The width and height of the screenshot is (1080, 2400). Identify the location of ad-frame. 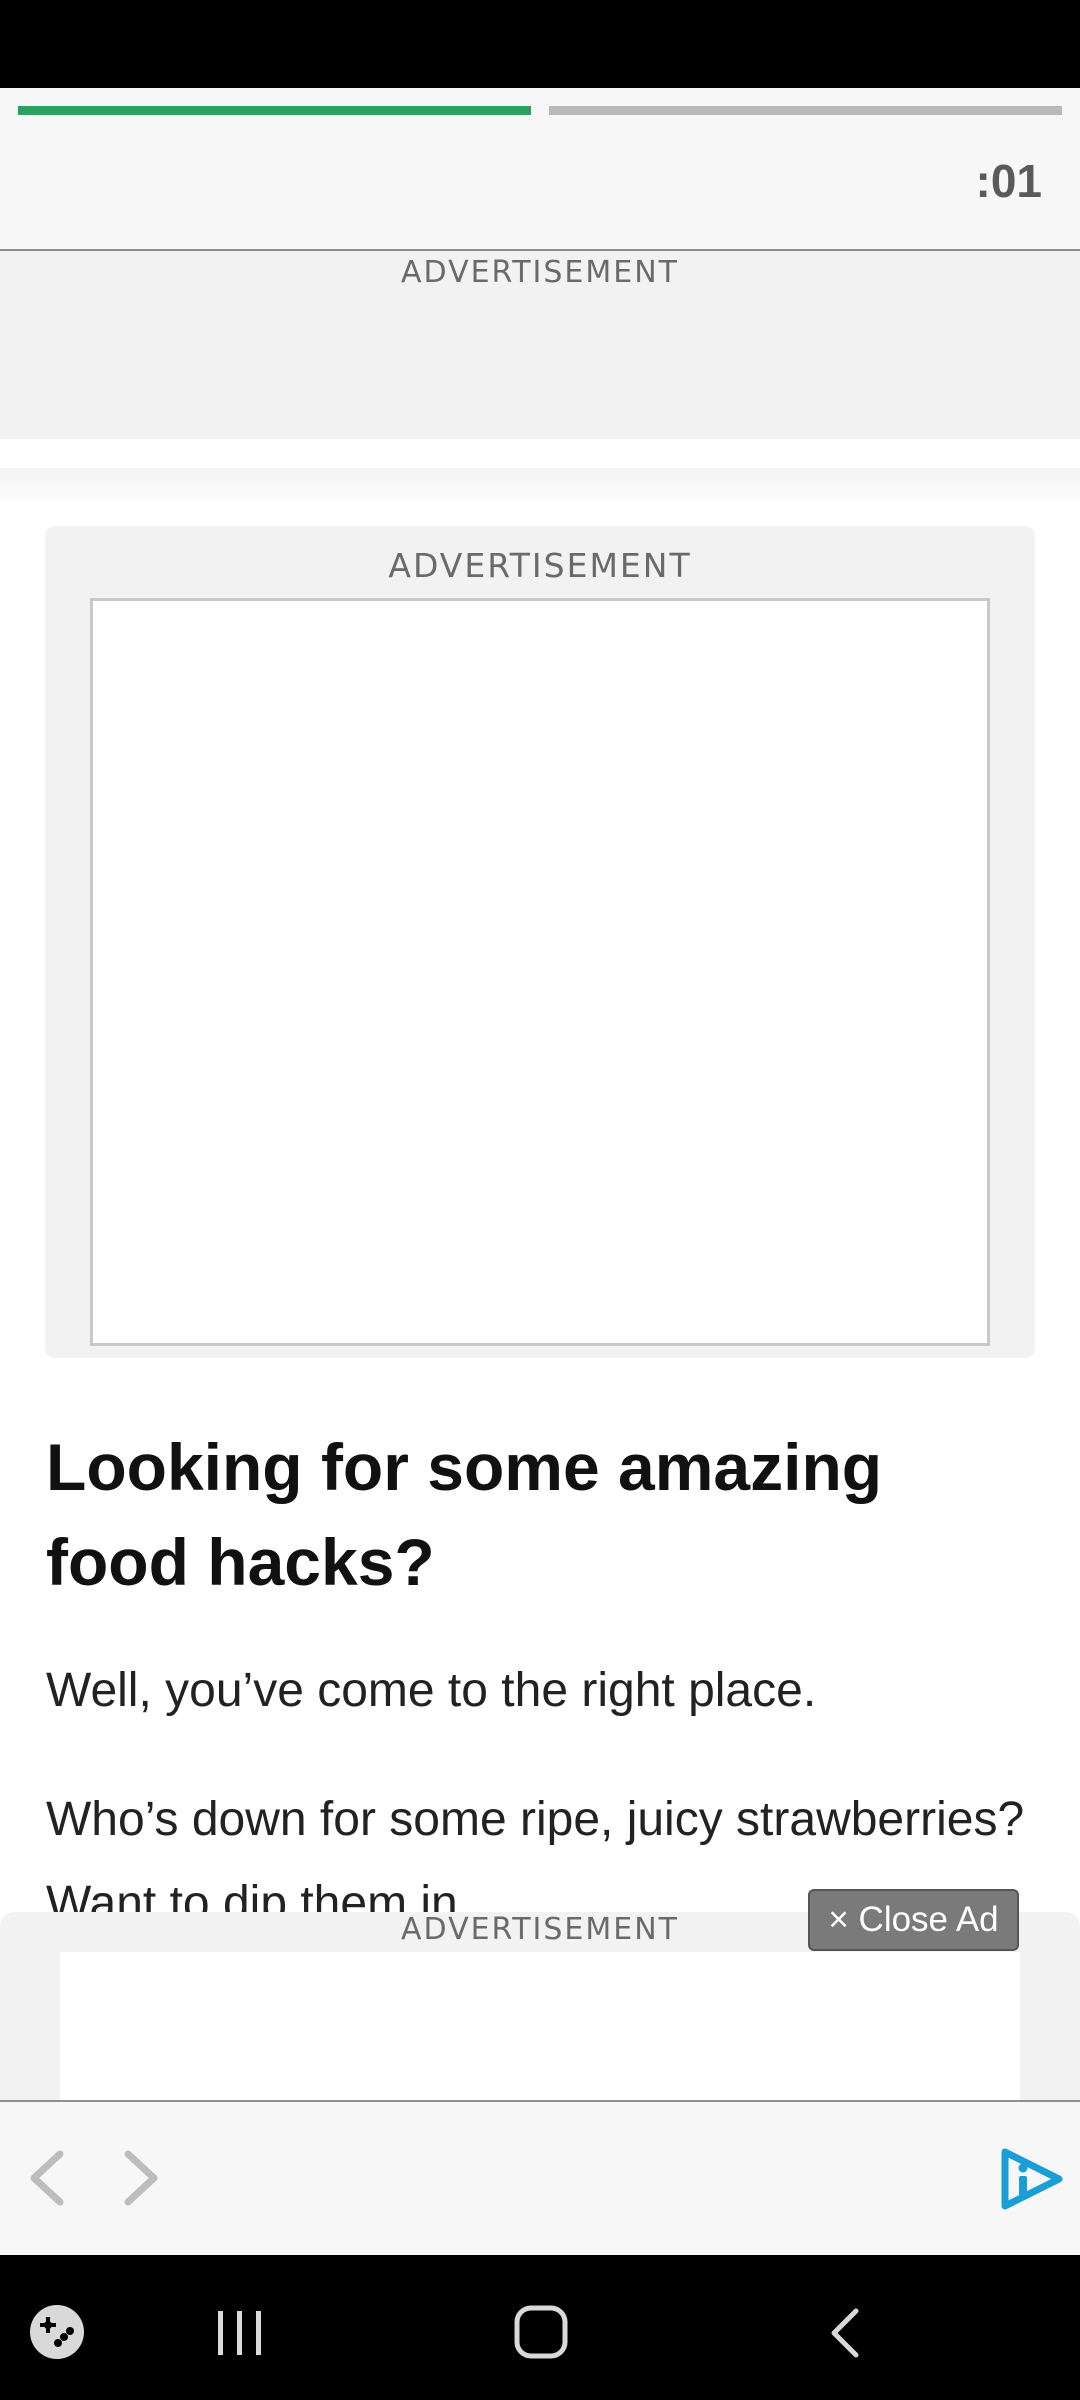
(540, 2026).